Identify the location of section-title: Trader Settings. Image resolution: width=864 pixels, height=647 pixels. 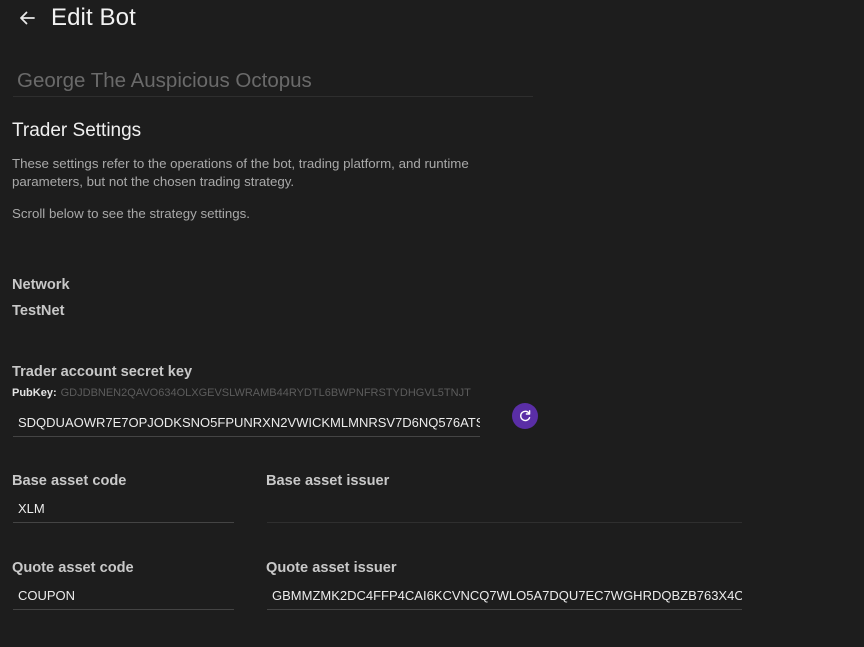
(77, 130).